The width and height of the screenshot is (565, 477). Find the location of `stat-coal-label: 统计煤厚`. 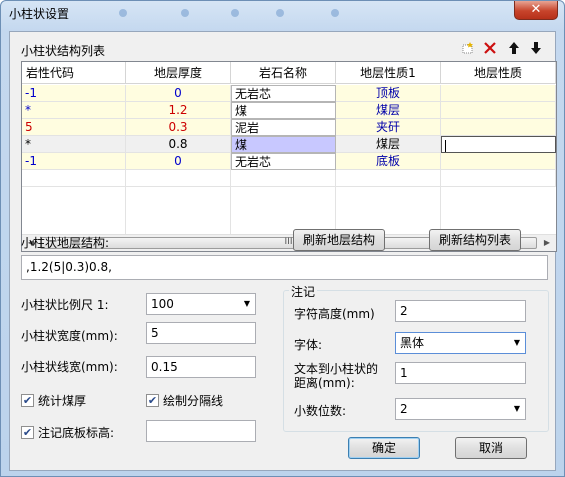

stat-coal-label: 统计煤厚 is located at coordinates (62, 401).